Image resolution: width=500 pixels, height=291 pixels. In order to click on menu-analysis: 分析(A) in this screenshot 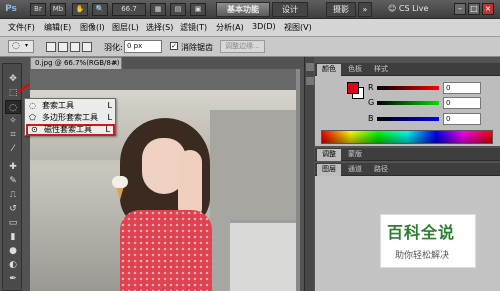, I will do `click(230, 27)`.